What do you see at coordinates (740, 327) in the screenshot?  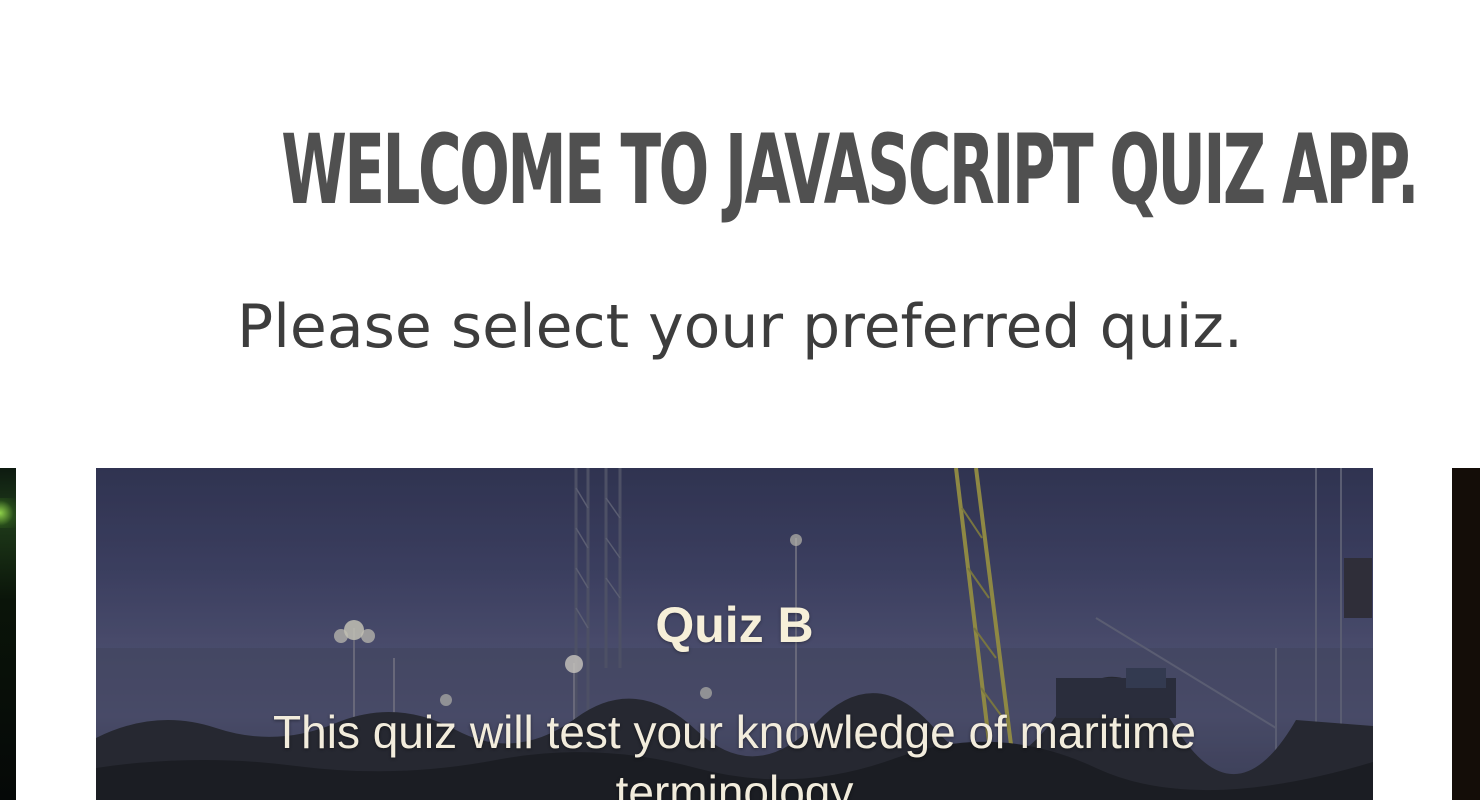 I see `page-subtitle: Please select your preferred quiz.` at bounding box center [740, 327].